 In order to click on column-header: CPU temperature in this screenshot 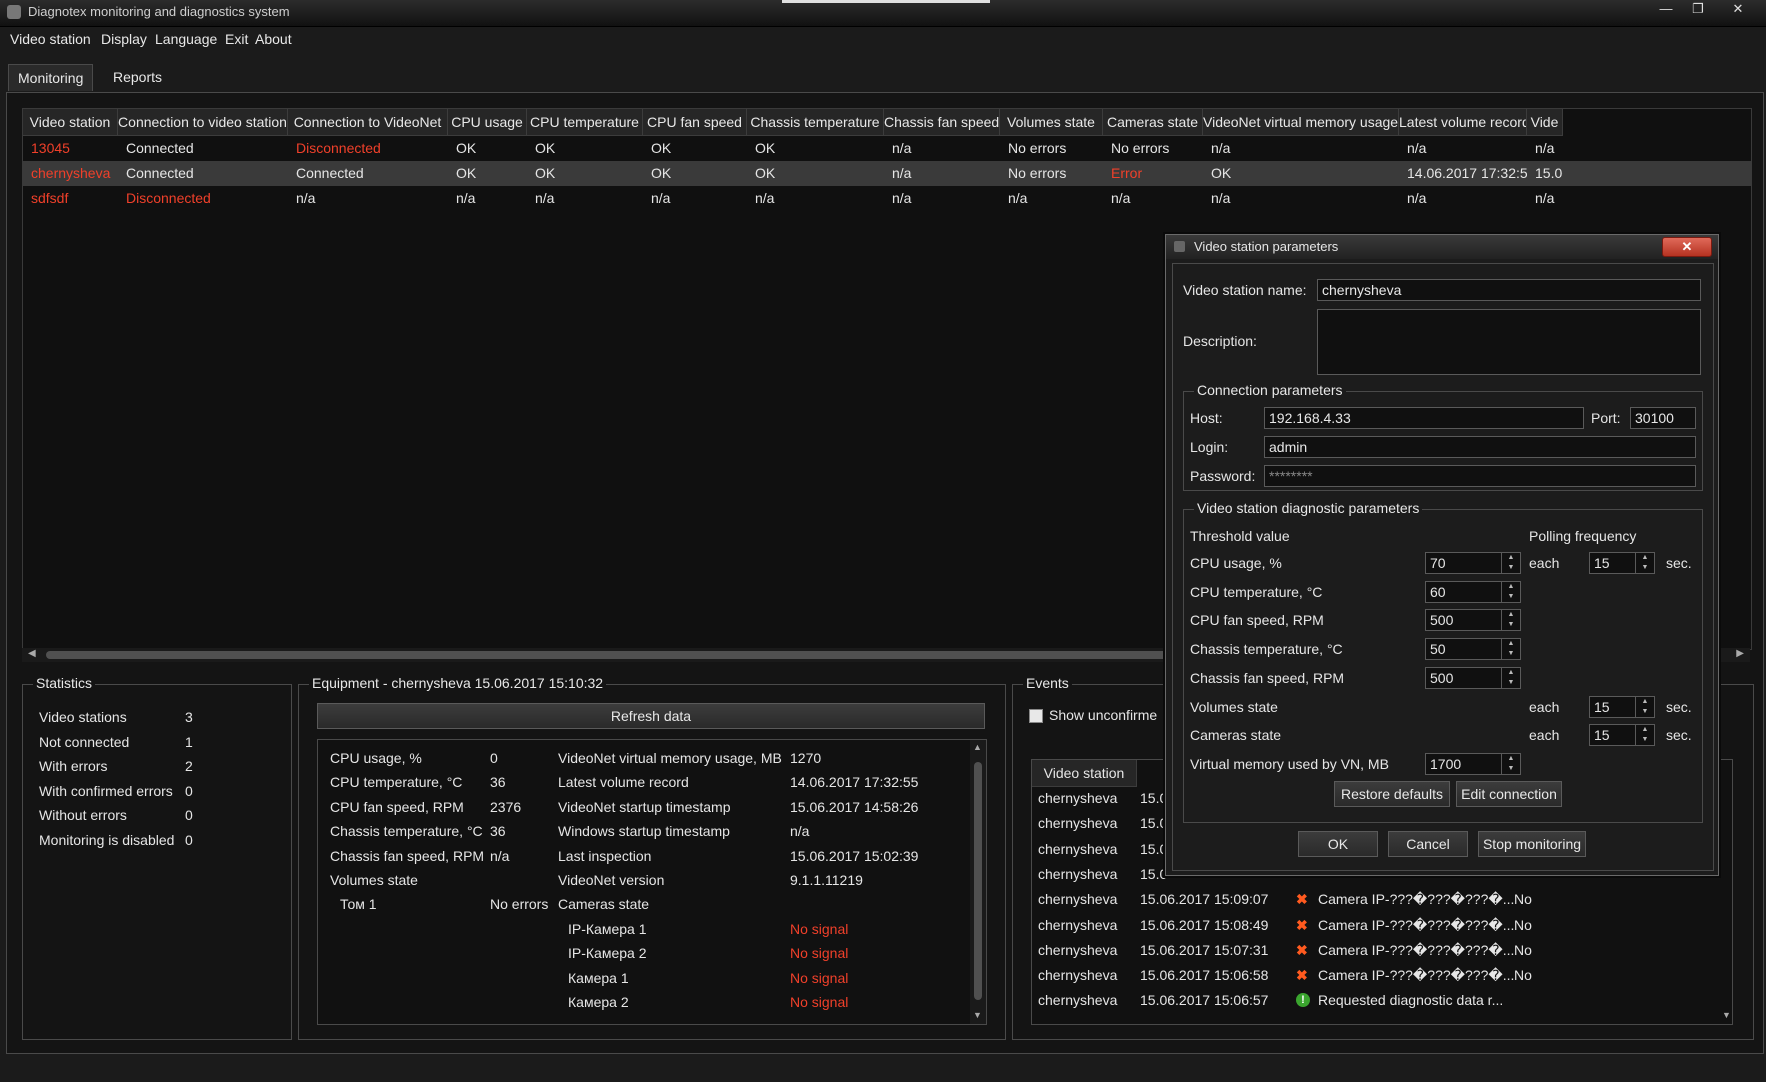, I will do `click(585, 122)`.